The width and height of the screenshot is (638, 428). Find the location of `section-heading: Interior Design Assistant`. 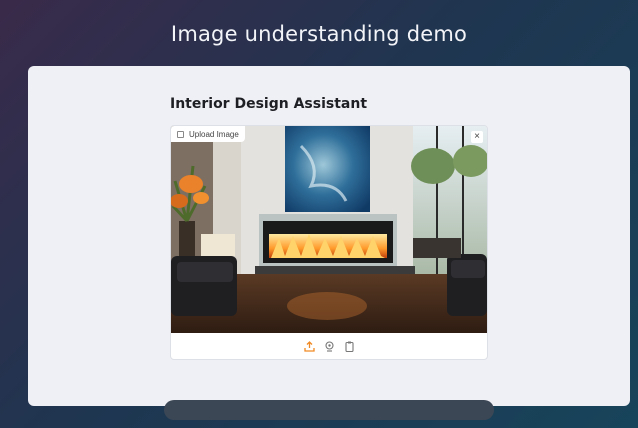

section-heading: Interior Design Assistant is located at coordinates (269, 104).